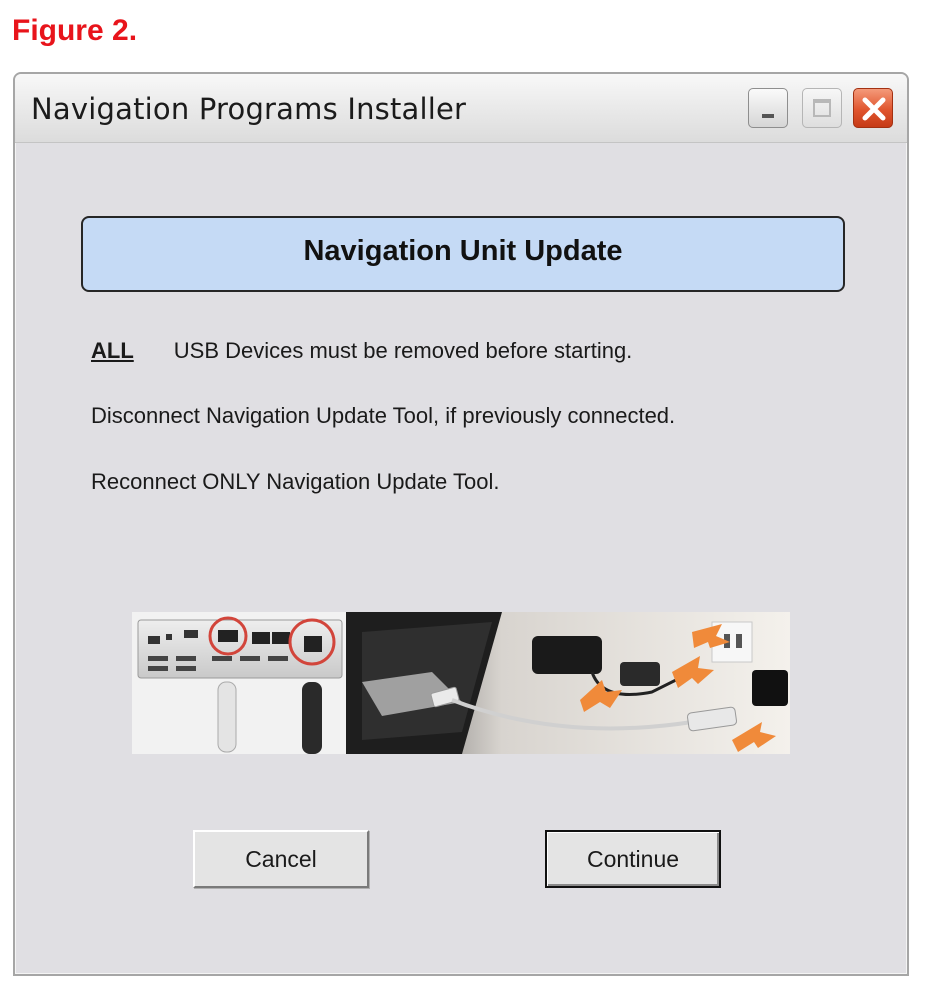 This screenshot has height=995, width=927. I want to click on window-title: Navigation Programs Installer, so click(249, 109).